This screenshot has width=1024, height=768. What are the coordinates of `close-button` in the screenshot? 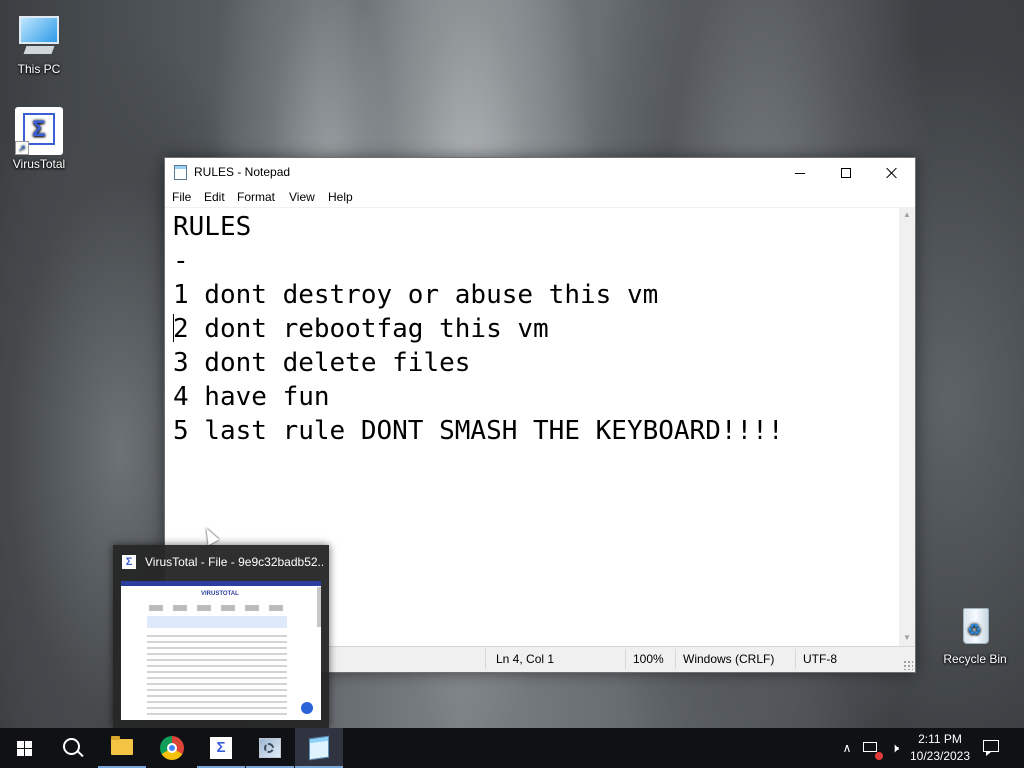 It's located at (892, 172).